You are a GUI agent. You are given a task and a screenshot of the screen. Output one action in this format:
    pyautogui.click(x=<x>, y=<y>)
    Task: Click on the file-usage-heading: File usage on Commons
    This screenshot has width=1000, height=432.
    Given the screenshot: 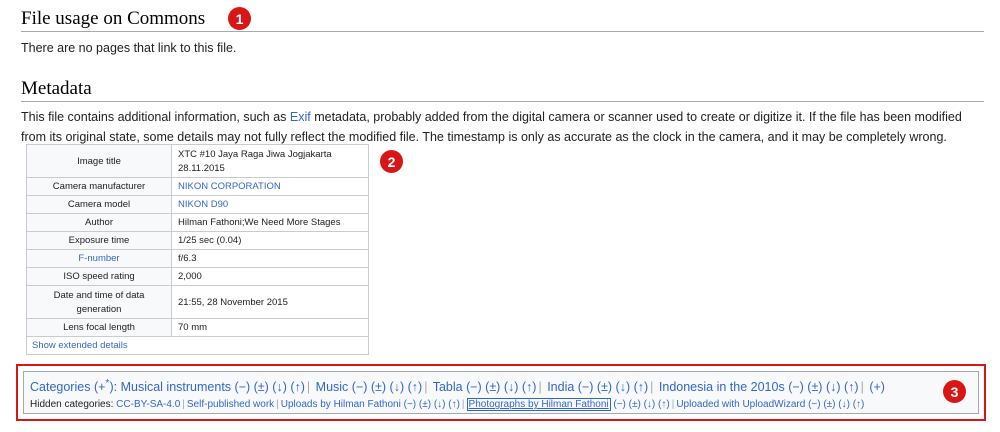 What is the action you would take?
    pyautogui.click(x=502, y=20)
    